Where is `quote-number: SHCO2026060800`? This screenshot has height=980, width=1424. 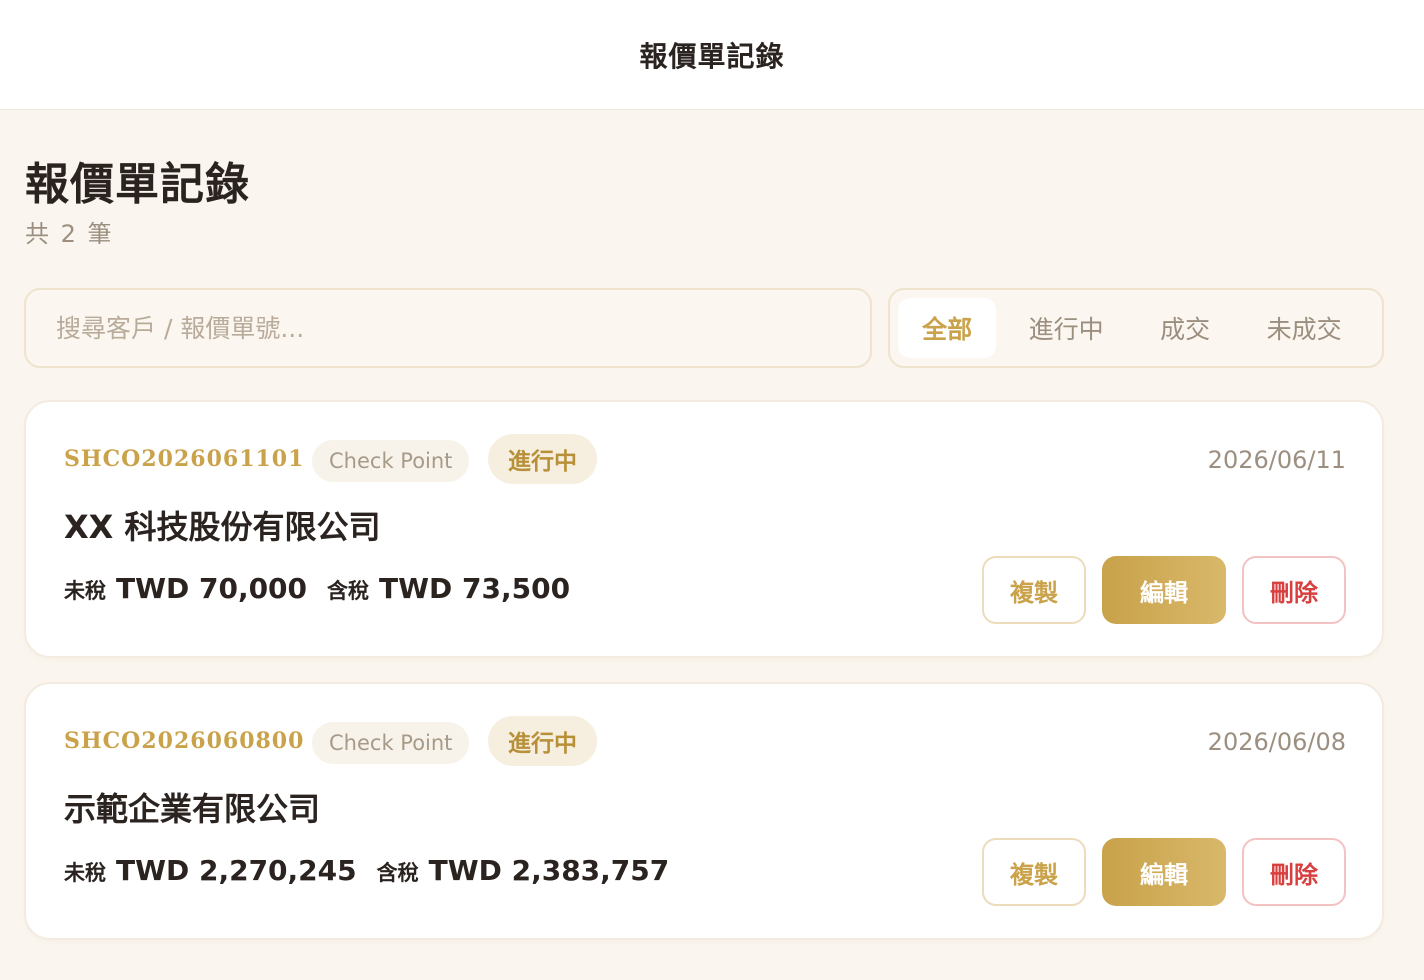
quote-number: SHCO2026060800 is located at coordinates (184, 741).